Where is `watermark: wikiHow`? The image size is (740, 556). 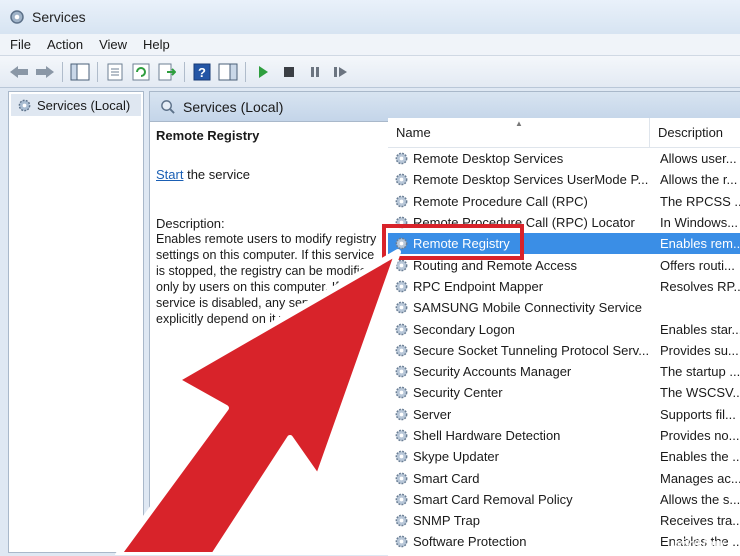
watermark: wikiHow is located at coordinates (698, 543).